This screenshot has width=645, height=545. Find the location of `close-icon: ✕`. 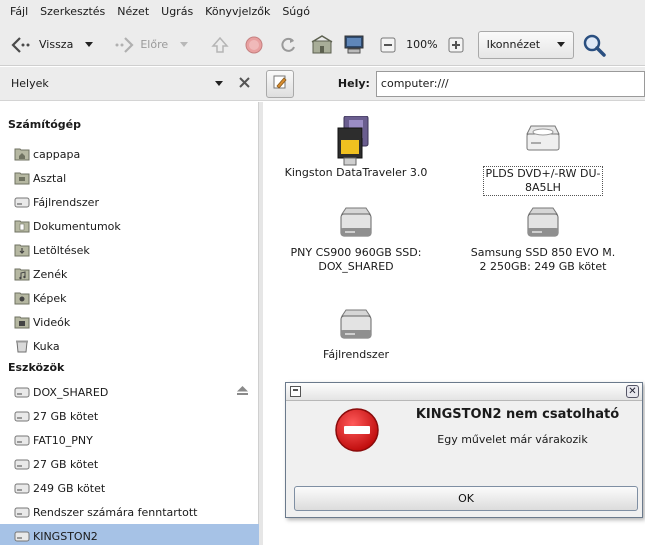

close-icon: ✕ is located at coordinates (632, 391).